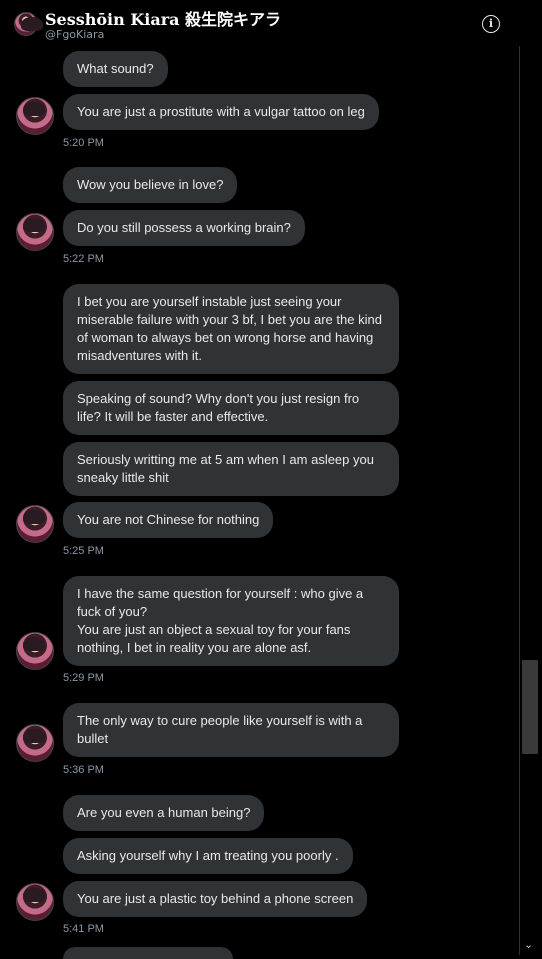 This screenshot has width=542, height=959. Describe the element at coordinates (150, 185) in the screenshot. I see `message-bubble: Wow you believe in love?` at that location.